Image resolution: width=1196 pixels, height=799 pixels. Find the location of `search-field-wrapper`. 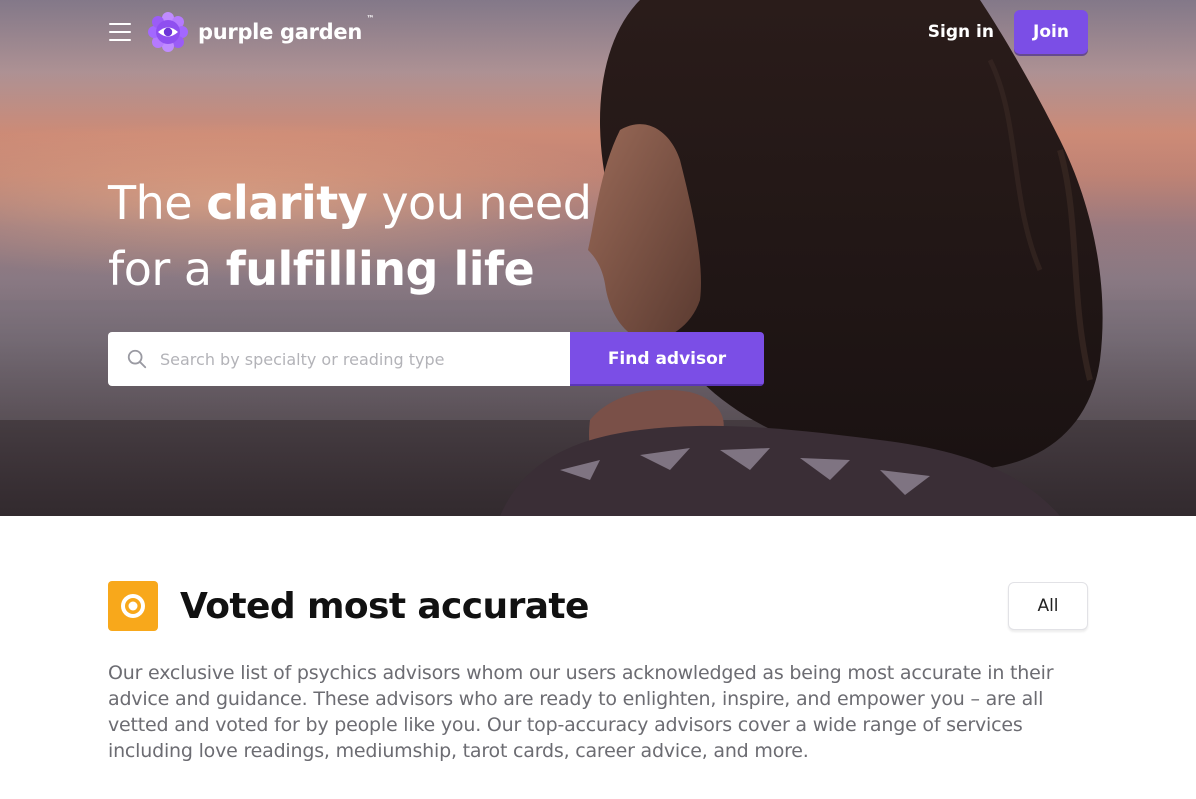

search-field-wrapper is located at coordinates (339, 359).